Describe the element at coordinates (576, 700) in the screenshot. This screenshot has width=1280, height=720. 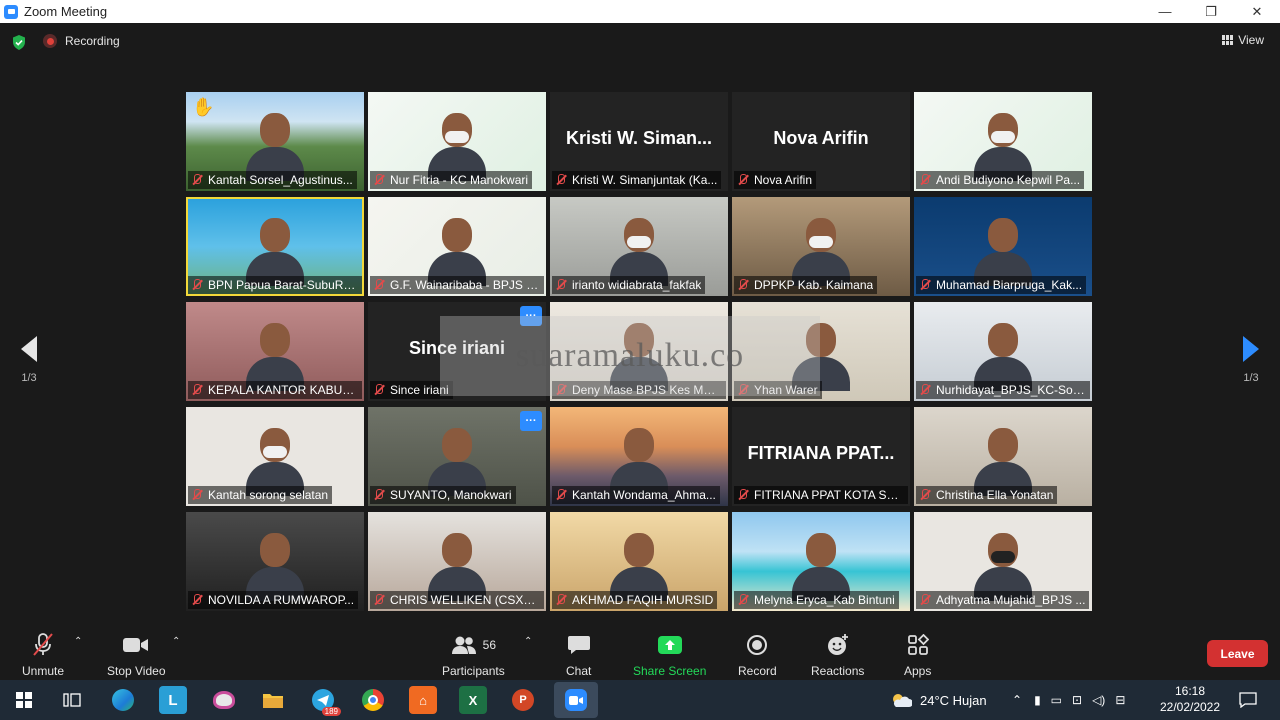
I see `zoom-taskbar-icon` at that location.